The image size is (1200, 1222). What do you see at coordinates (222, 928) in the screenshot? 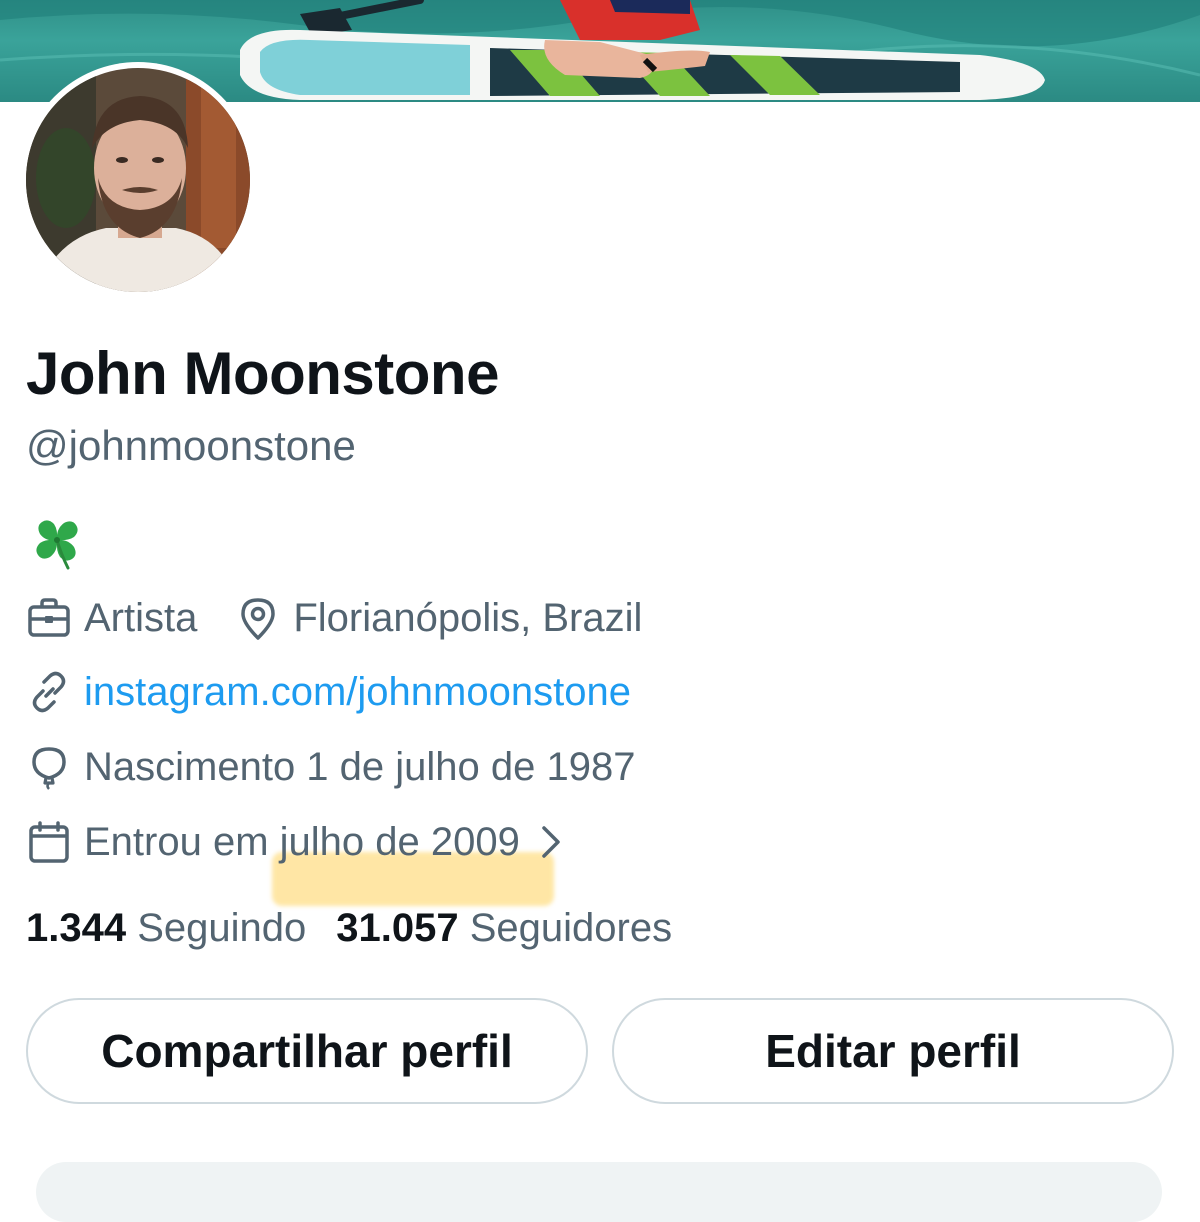
I see `following-label: Seguindo` at bounding box center [222, 928].